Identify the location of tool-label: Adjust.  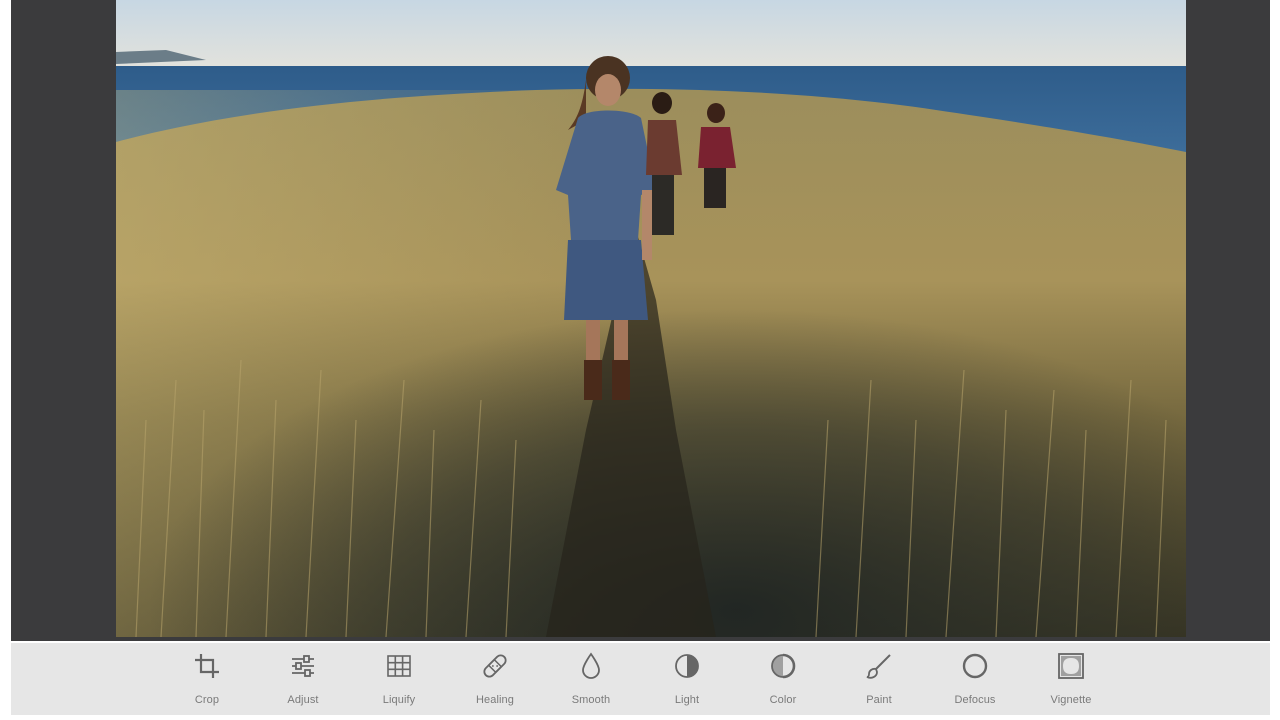
(303, 700).